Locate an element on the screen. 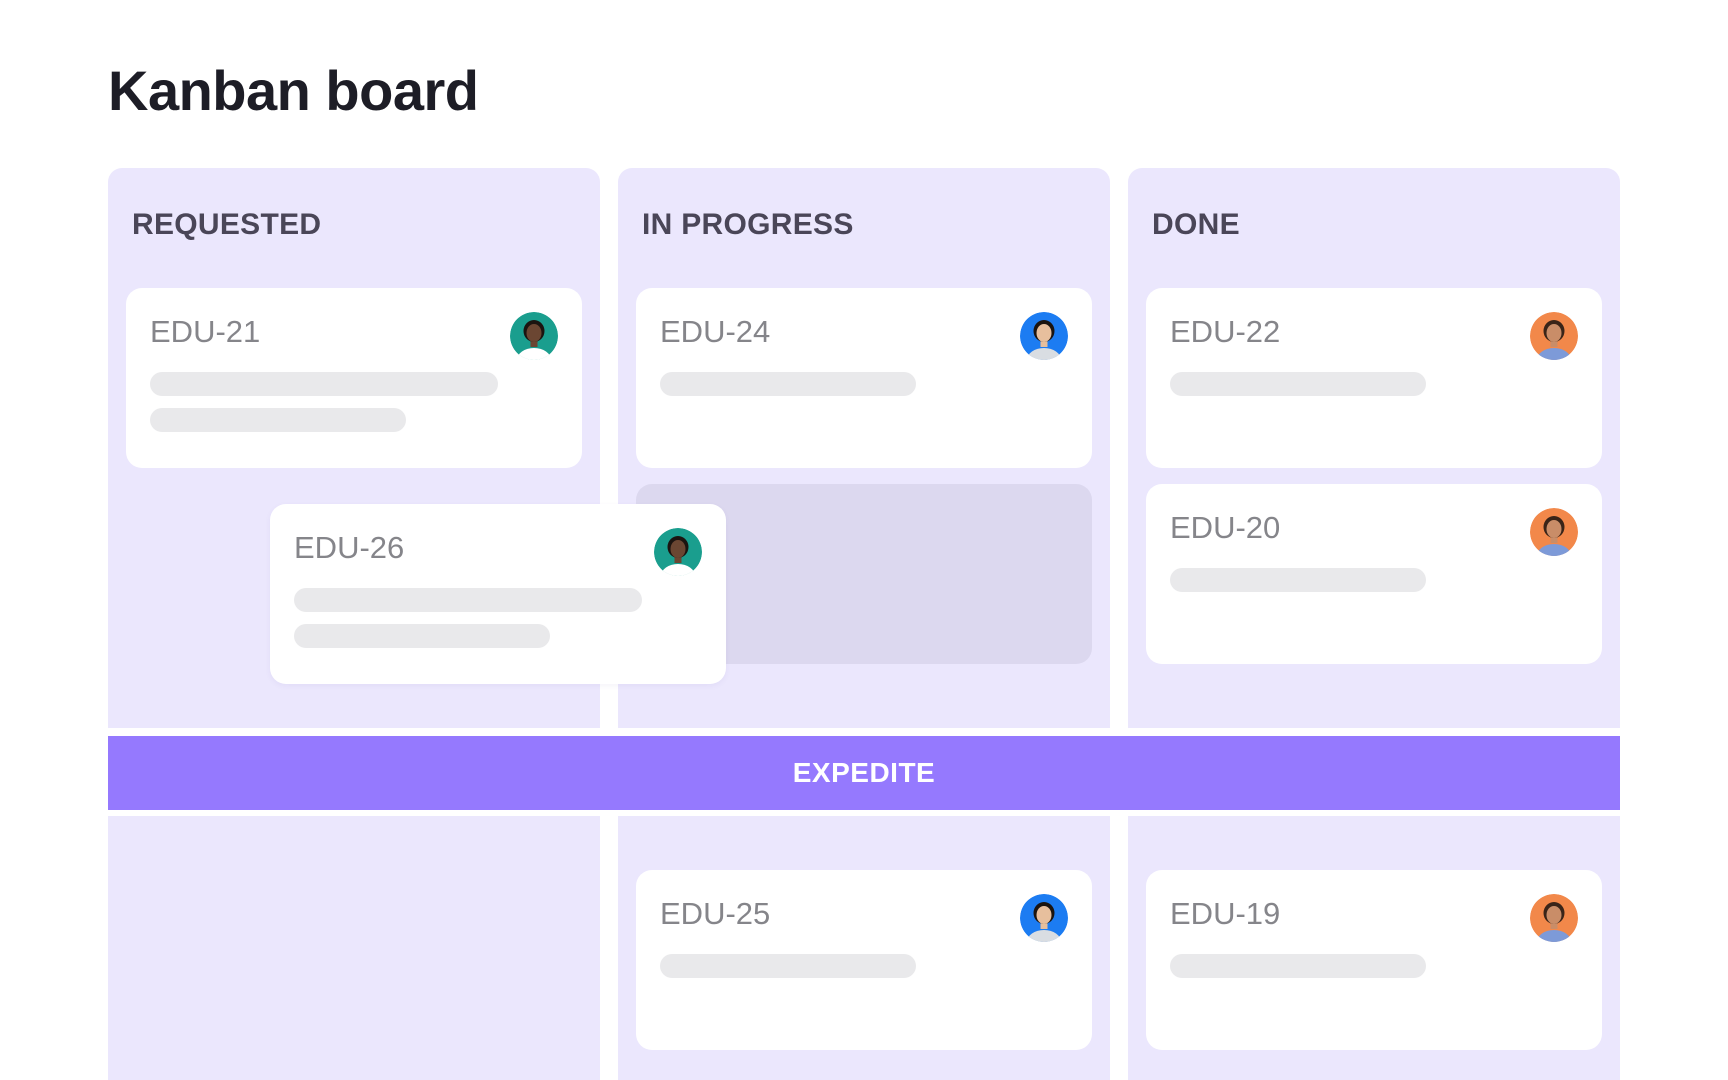 The image size is (1728, 1080). card-id: EDU-24 is located at coordinates (715, 331).